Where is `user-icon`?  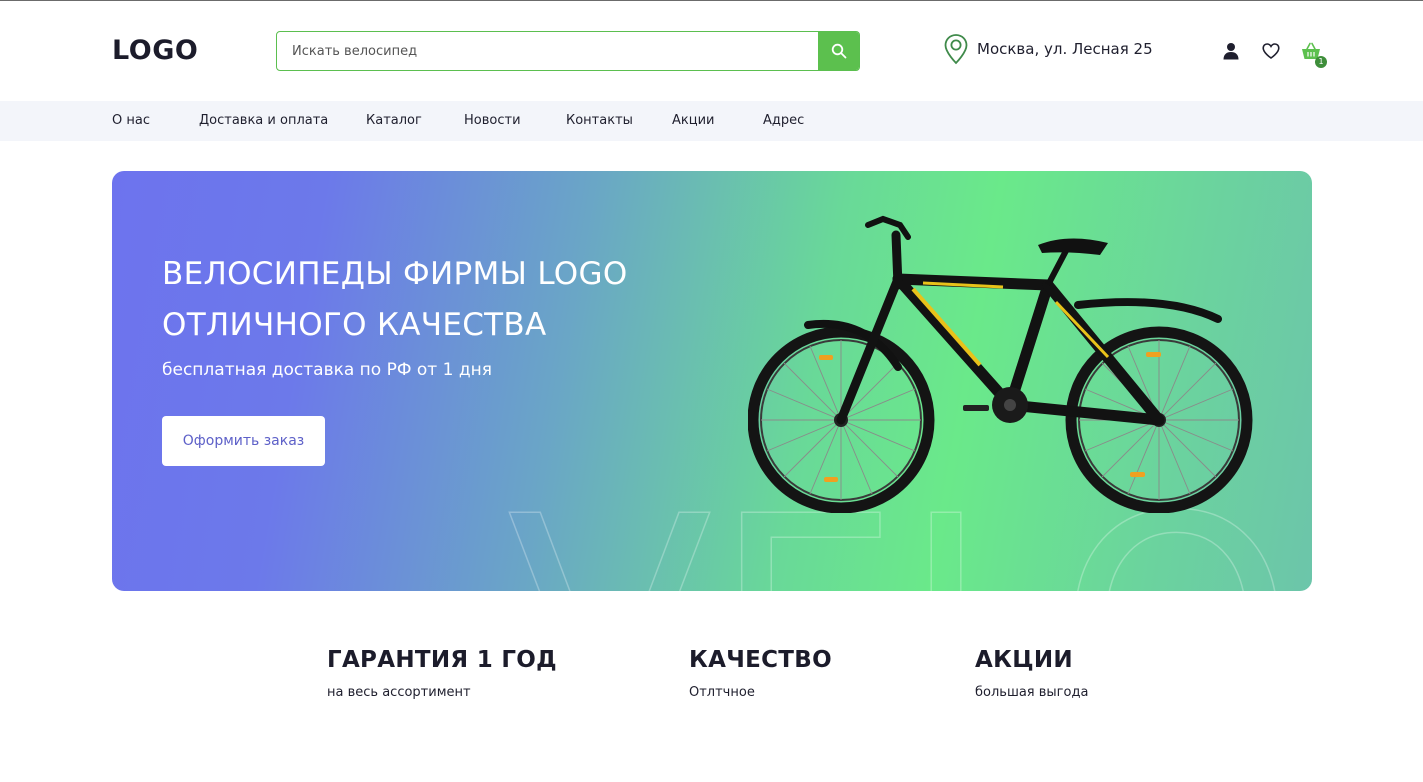
user-icon is located at coordinates (1231, 51).